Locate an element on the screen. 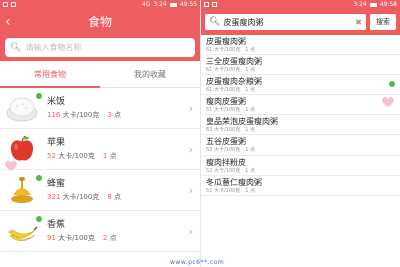 The width and height of the screenshot is (400, 267). list-item: 瘦肉拌粉皮 52 大卡/100克 1 点 is located at coordinates (300, 166).